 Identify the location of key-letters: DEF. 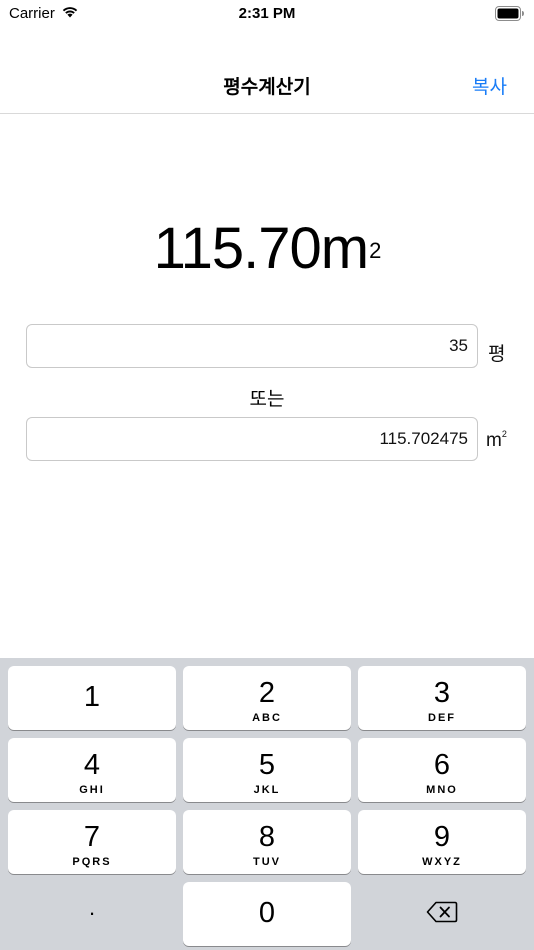
(442, 718).